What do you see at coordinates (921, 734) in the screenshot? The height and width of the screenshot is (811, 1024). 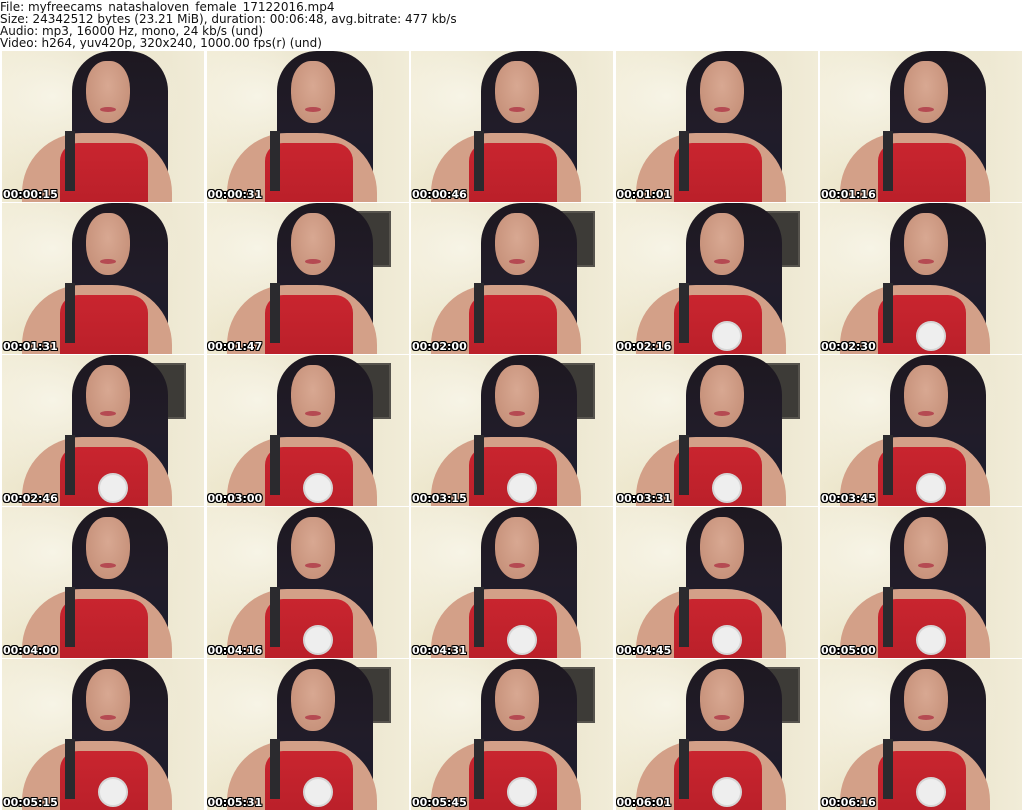 I see `video-frame-thumbnail: 00:06:16` at bounding box center [921, 734].